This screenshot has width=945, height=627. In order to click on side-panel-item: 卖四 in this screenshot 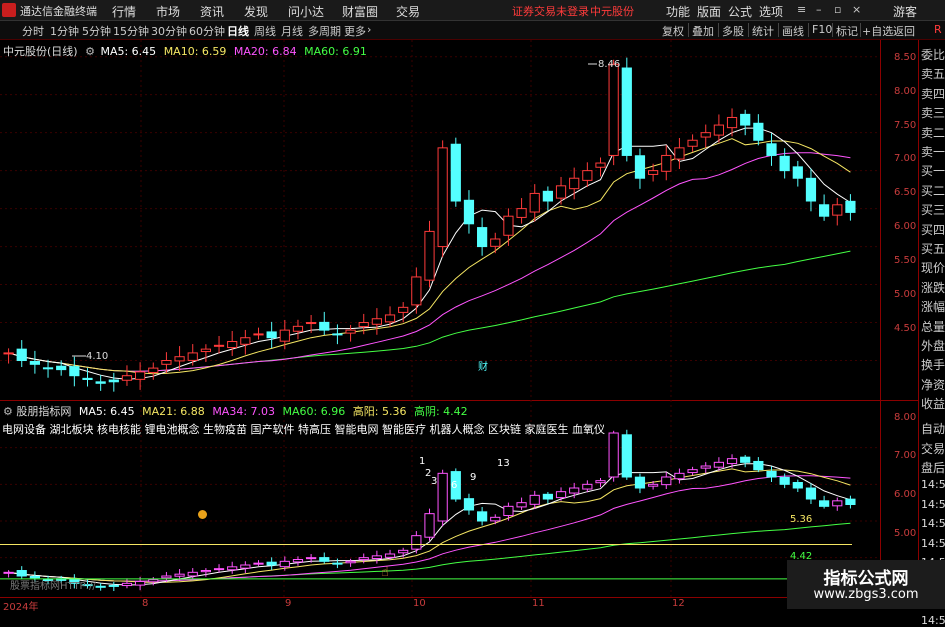, I will do `click(933, 93)`.